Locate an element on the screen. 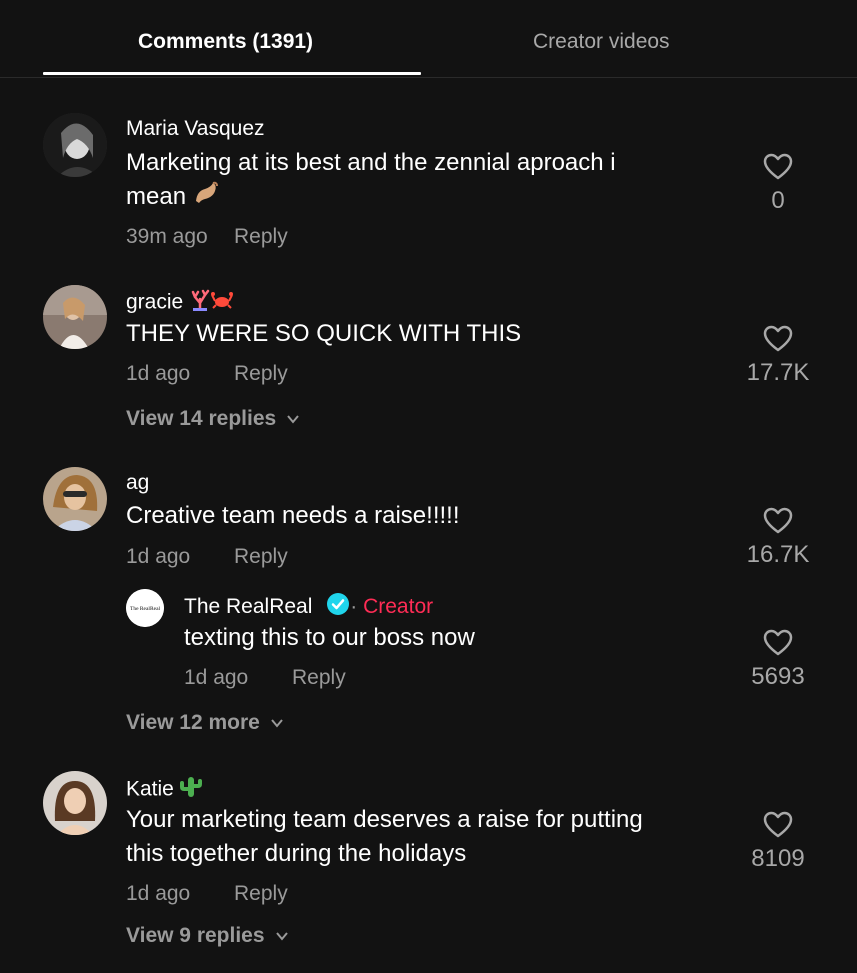  view-replies-button: View 9 replies is located at coordinates (207, 936).